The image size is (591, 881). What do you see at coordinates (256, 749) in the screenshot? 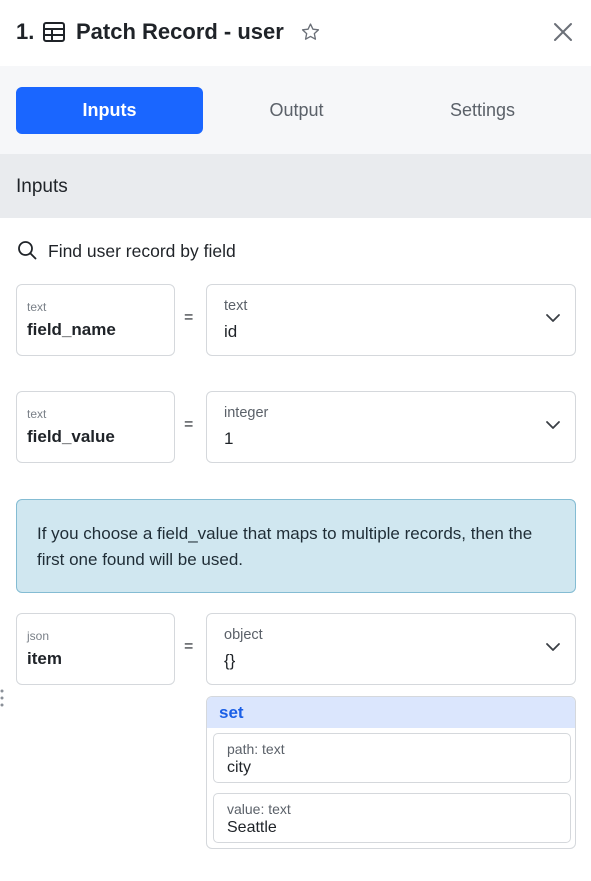
I see `path-type-label: path: text` at bounding box center [256, 749].